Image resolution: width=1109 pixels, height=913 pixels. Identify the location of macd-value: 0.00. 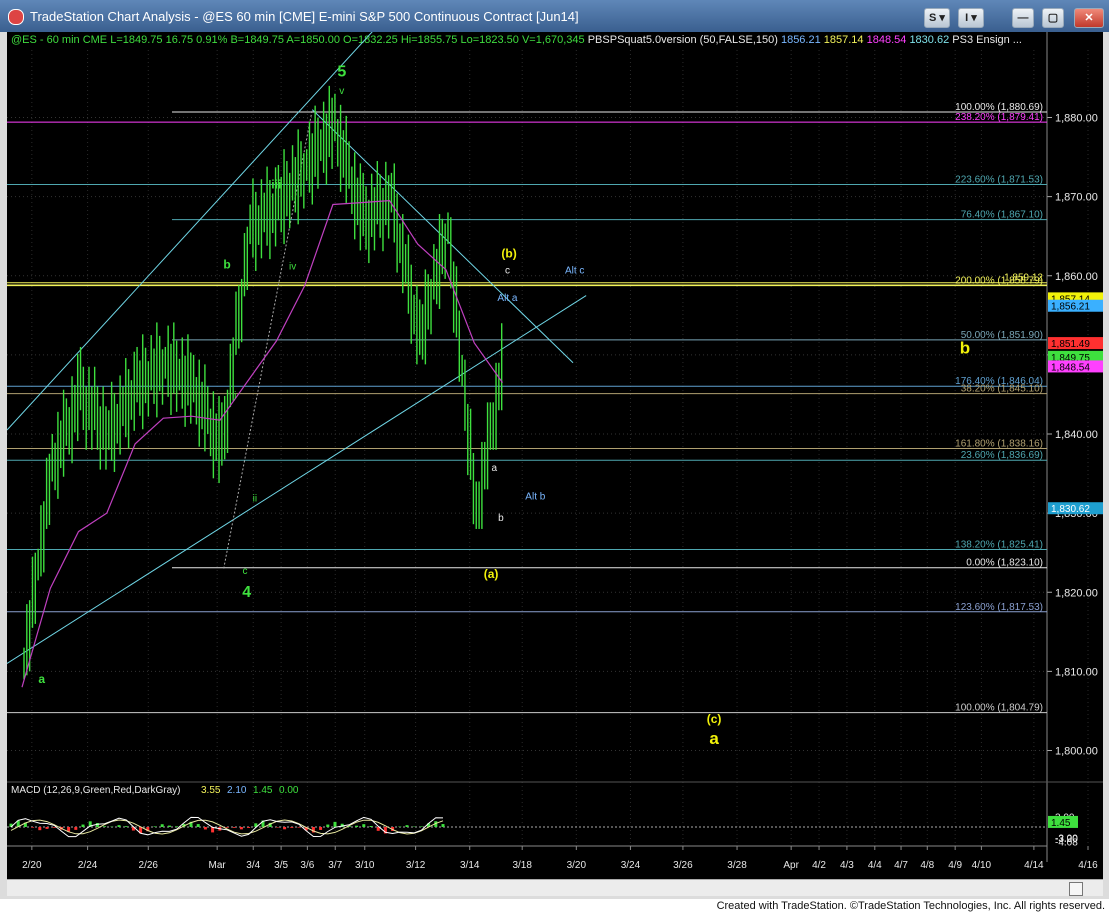
(289, 790).